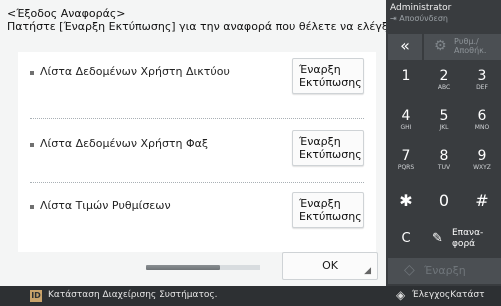 This screenshot has width=501, height=306. I want to click on scroll-progress-track, so click(240, 267).